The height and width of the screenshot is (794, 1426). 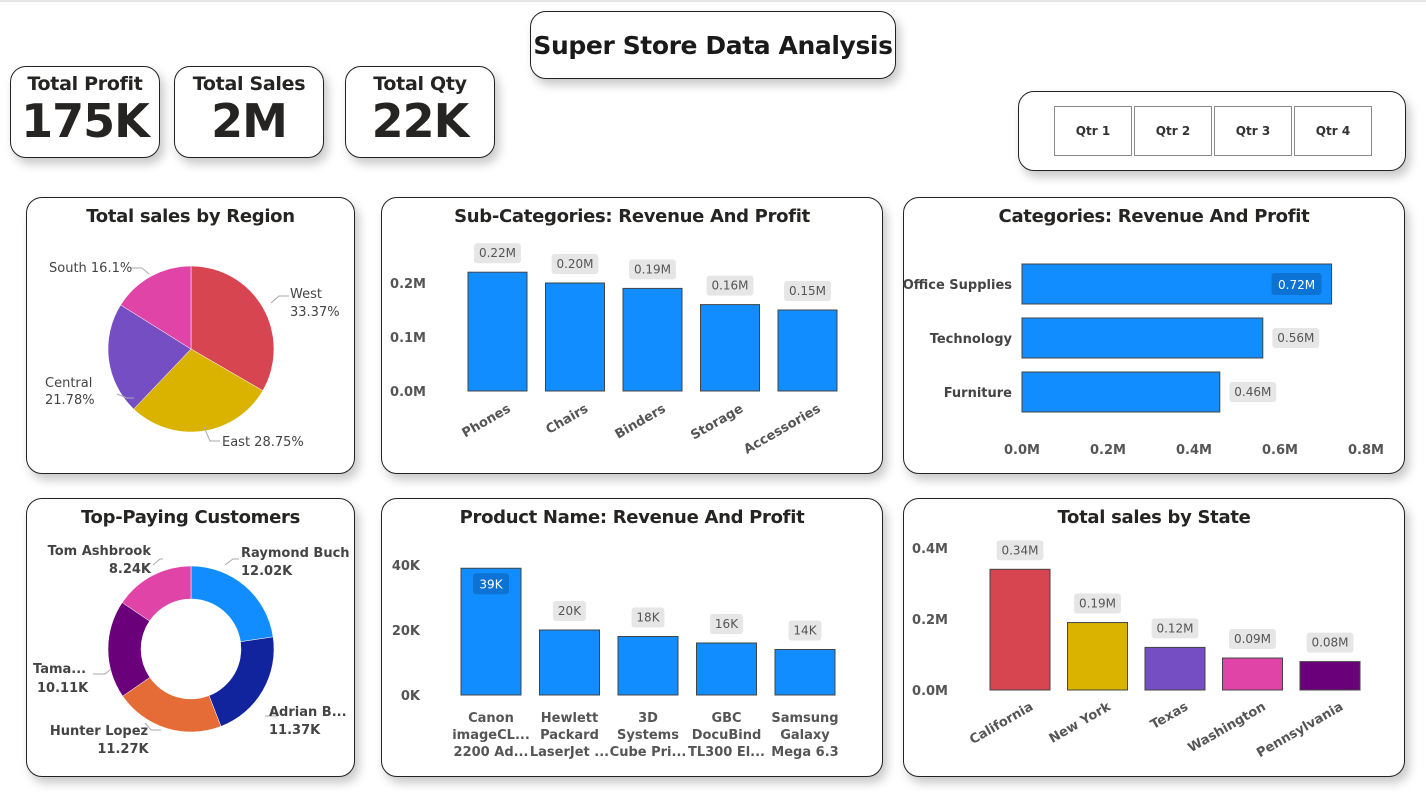 I want to click on y-tick-label: 0K, so click(x=411, y=696).